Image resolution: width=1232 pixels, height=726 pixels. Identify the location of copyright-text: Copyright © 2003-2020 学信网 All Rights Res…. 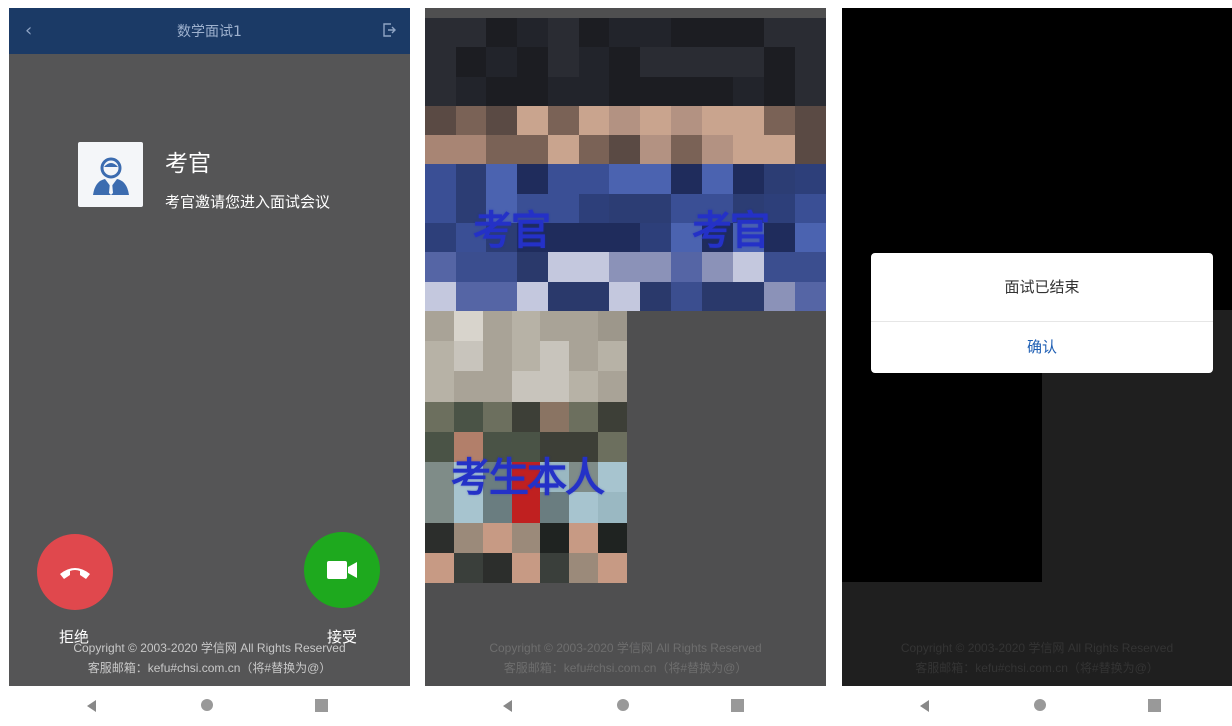
(625, 648).